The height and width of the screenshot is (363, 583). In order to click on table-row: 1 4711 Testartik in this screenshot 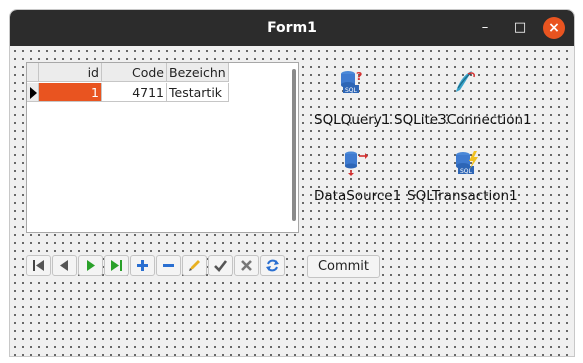, I will do `click(128, 93)`.